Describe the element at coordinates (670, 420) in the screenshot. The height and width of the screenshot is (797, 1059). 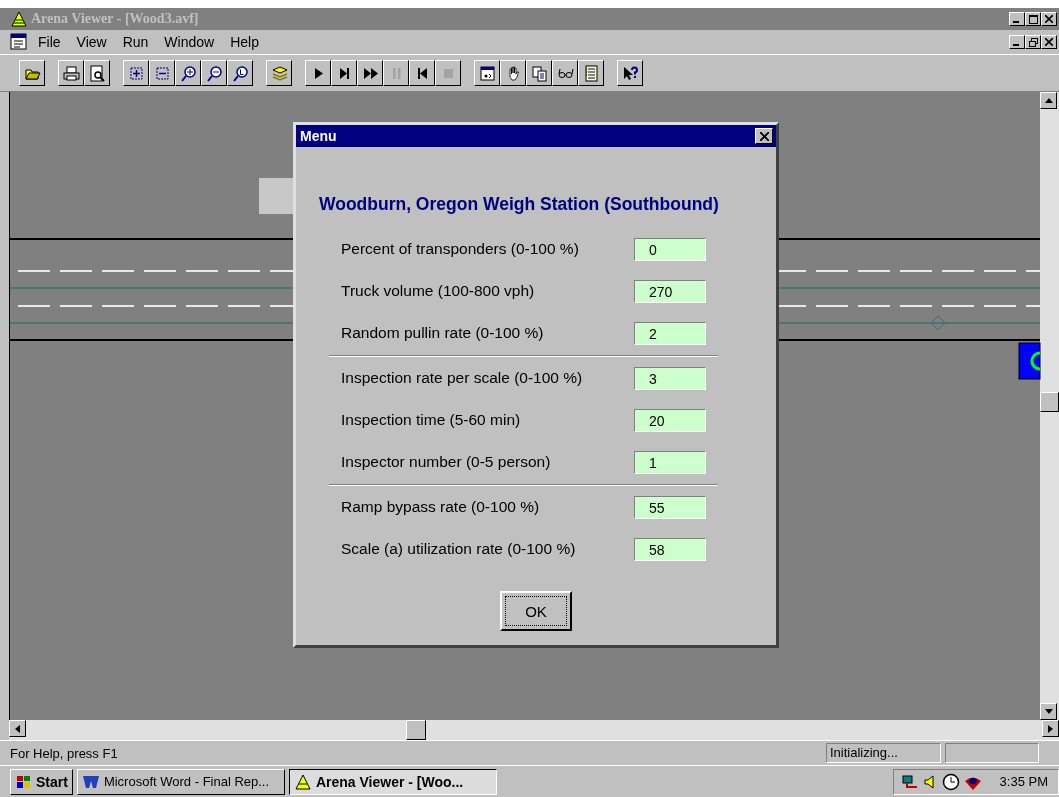
I see `input-field: 20` at that location.